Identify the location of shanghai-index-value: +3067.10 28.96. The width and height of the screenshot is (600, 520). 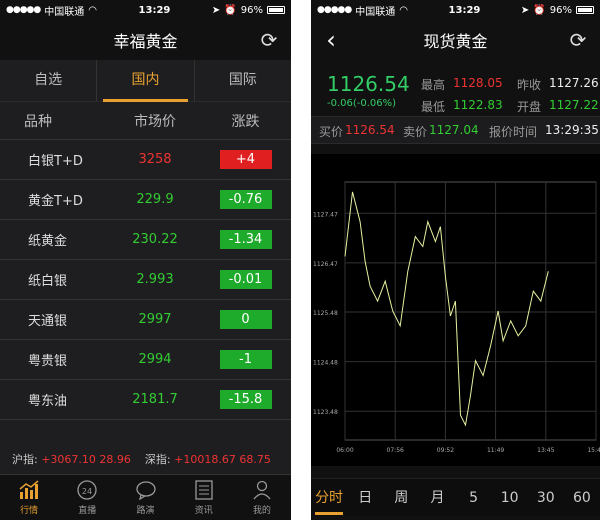
(86, 459).